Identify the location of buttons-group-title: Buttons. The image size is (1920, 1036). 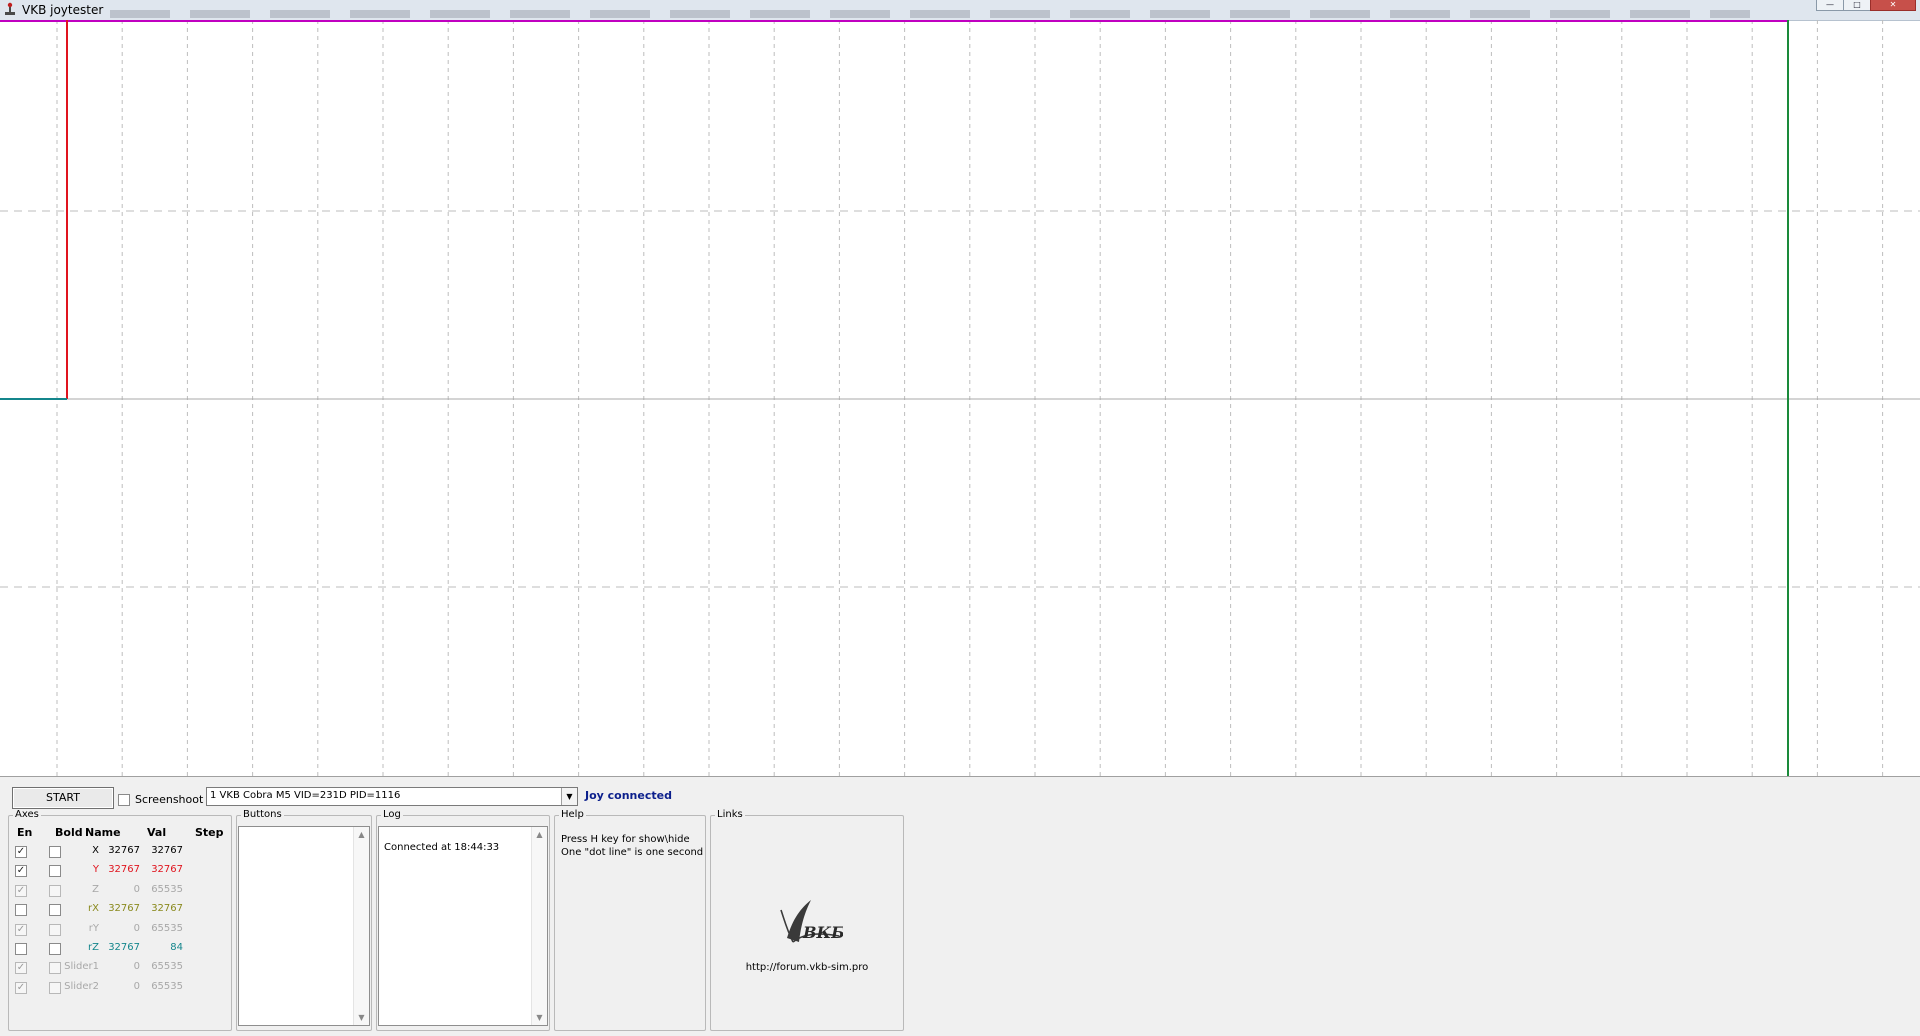
(262, 815).